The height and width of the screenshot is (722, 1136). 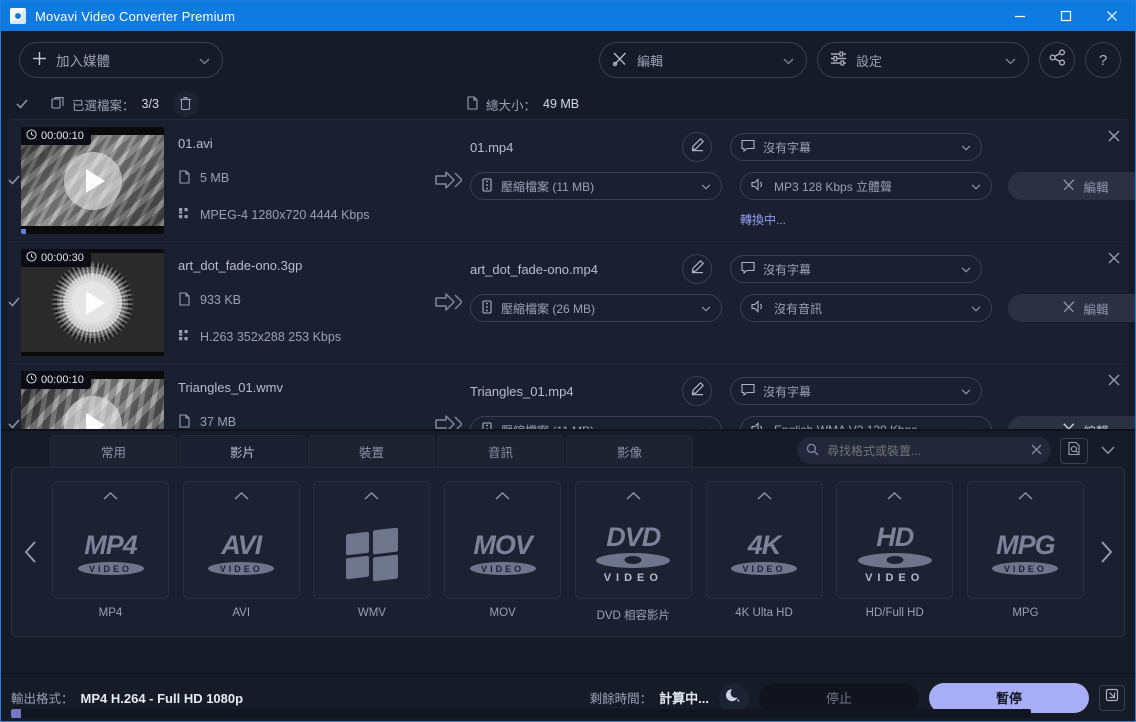 I want to click on tab-devices: 裝置, so click(x=371, y=451).